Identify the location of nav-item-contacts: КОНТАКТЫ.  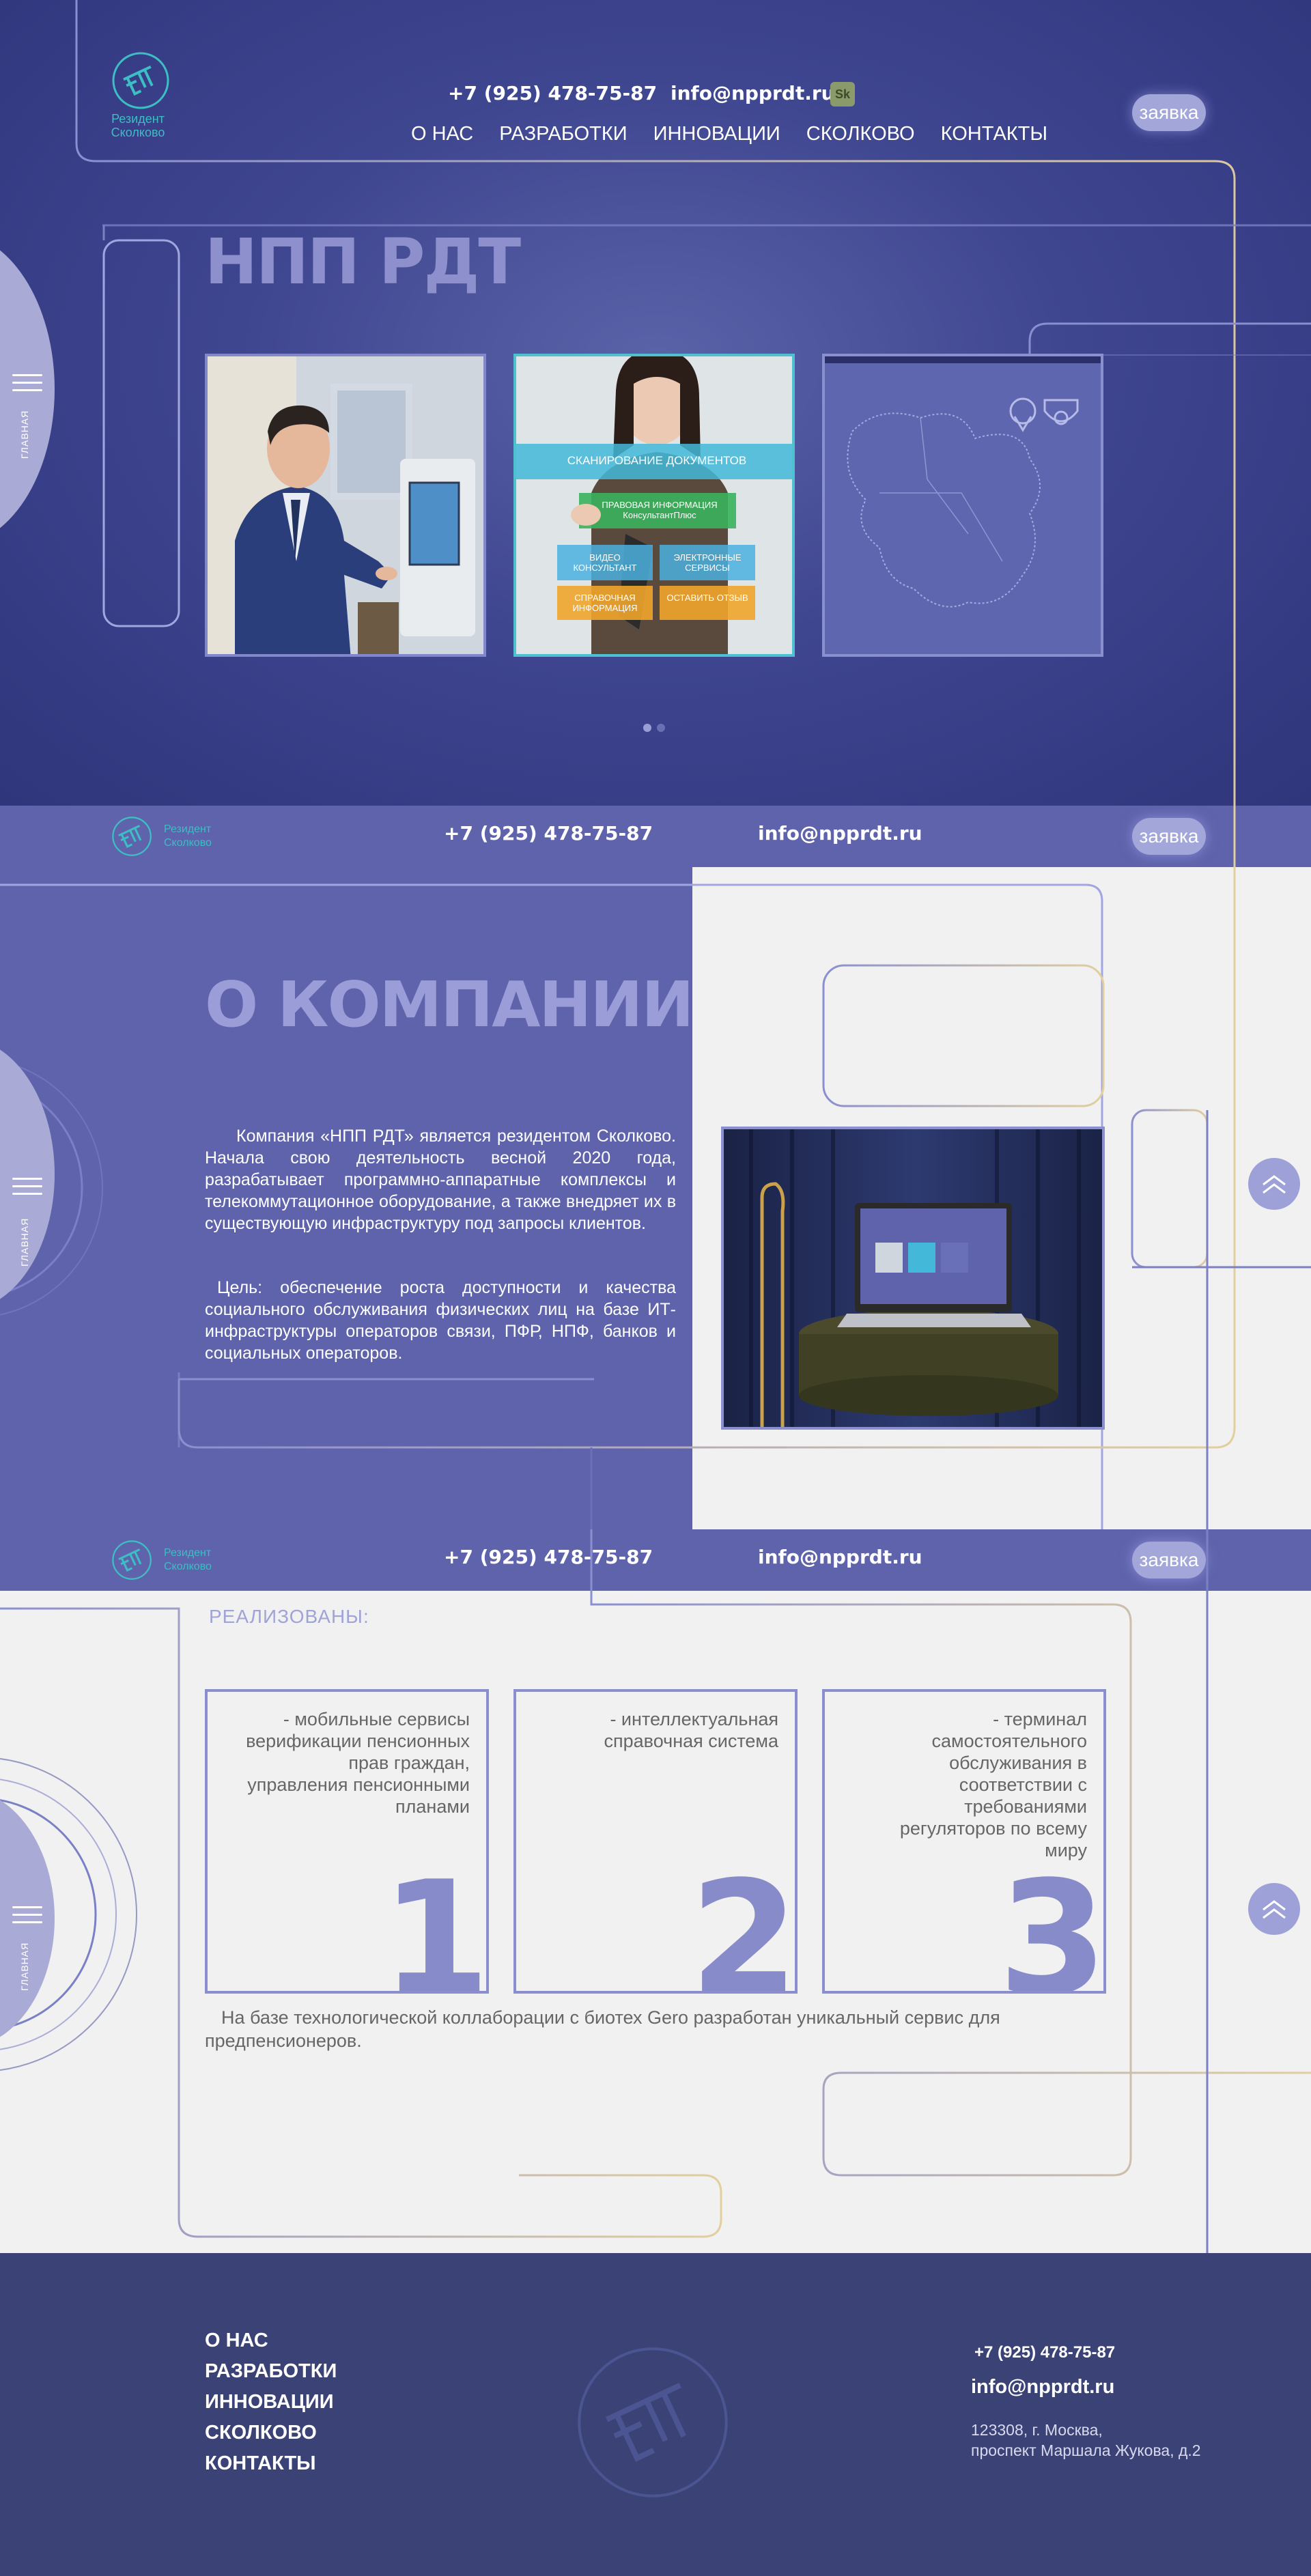
(994, 134).